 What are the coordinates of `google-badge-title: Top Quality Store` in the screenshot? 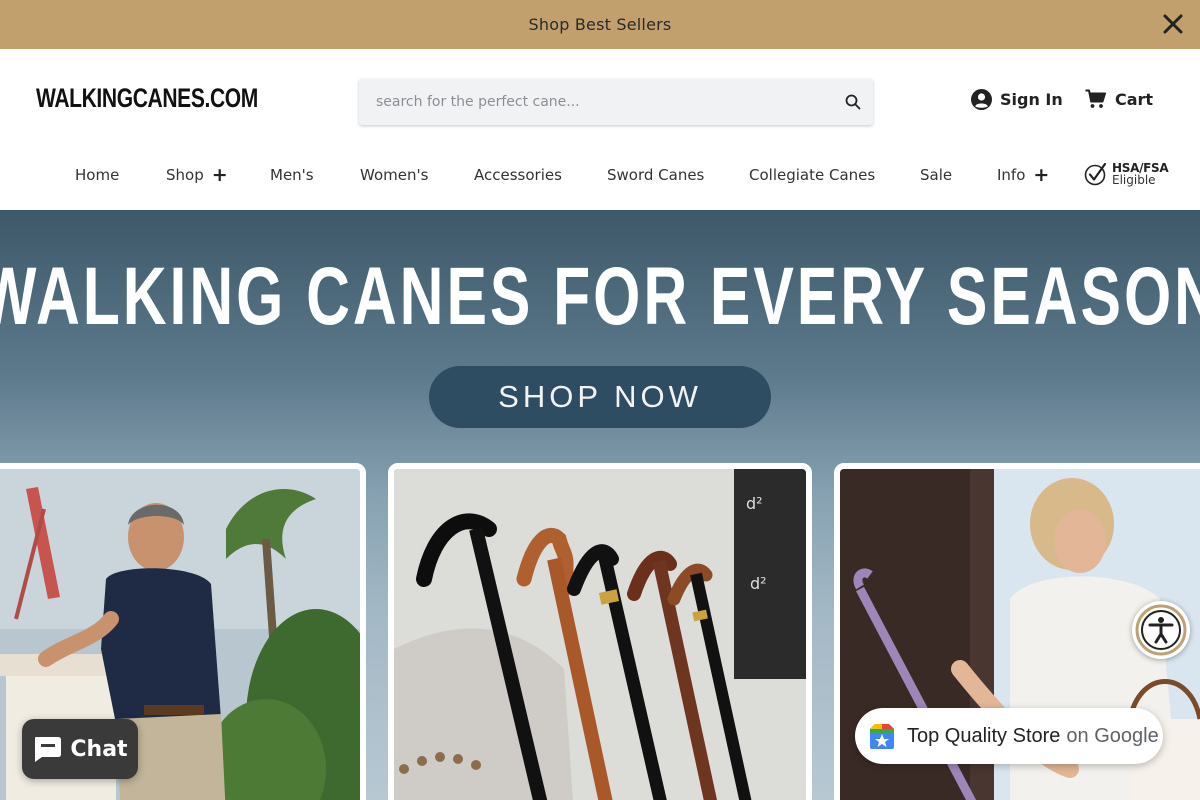 It's located at (984, 735).